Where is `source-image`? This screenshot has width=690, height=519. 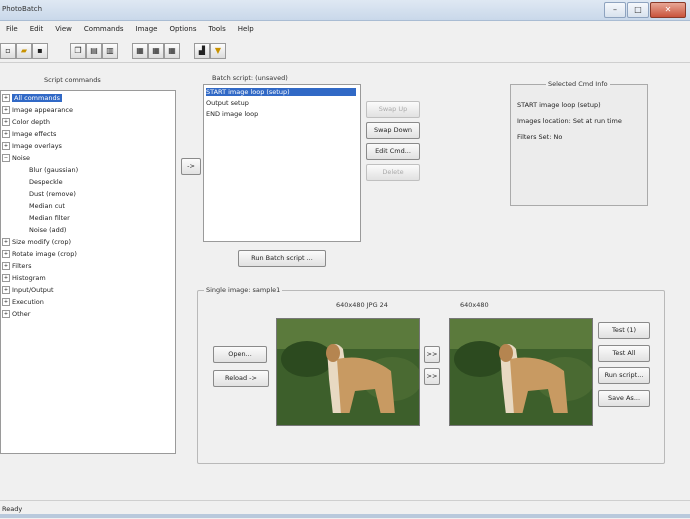 source-image is located at coordinates (348, 372).